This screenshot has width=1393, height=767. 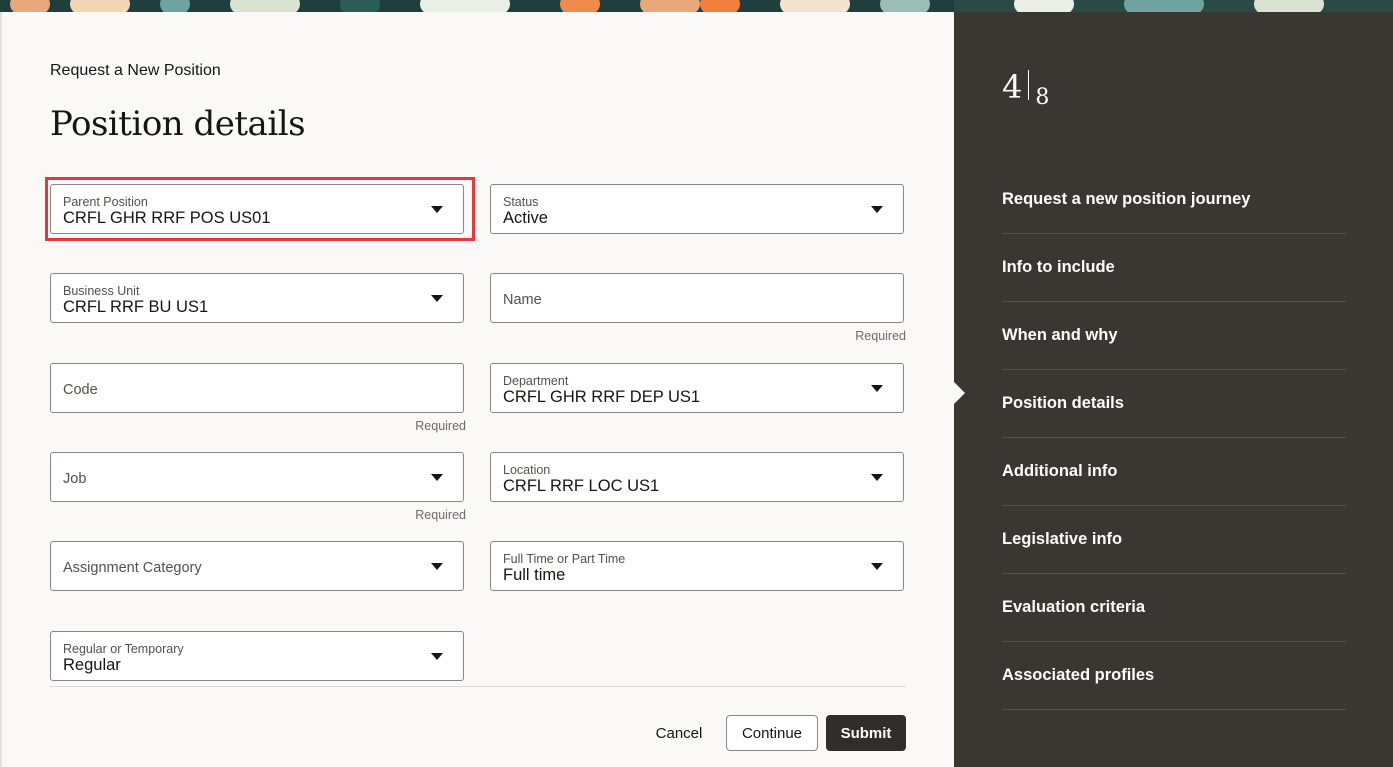 What do you see at coordinates (536, 381) in the screenshot?
I see `department-label: Department` at bounding box center [536, 381].